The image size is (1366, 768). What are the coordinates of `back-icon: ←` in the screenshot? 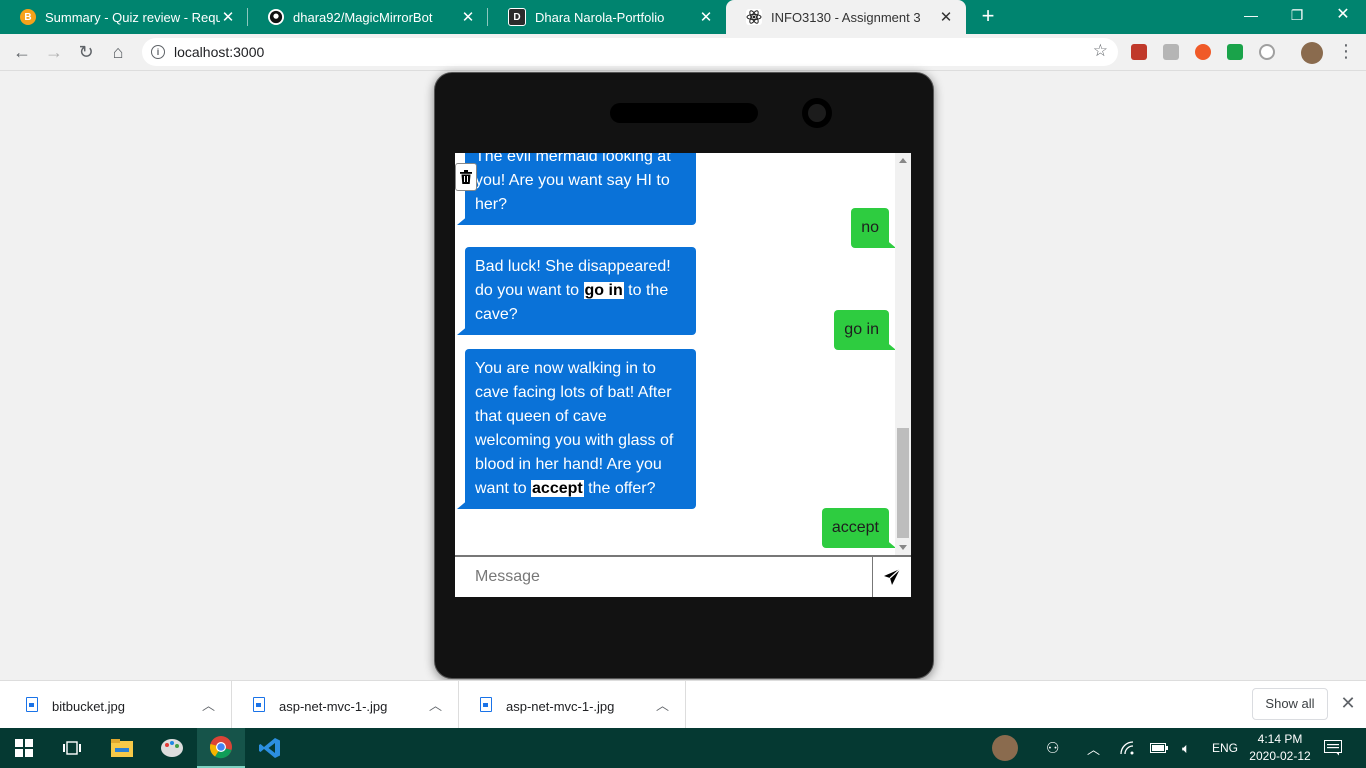 It's located at (22, 52).